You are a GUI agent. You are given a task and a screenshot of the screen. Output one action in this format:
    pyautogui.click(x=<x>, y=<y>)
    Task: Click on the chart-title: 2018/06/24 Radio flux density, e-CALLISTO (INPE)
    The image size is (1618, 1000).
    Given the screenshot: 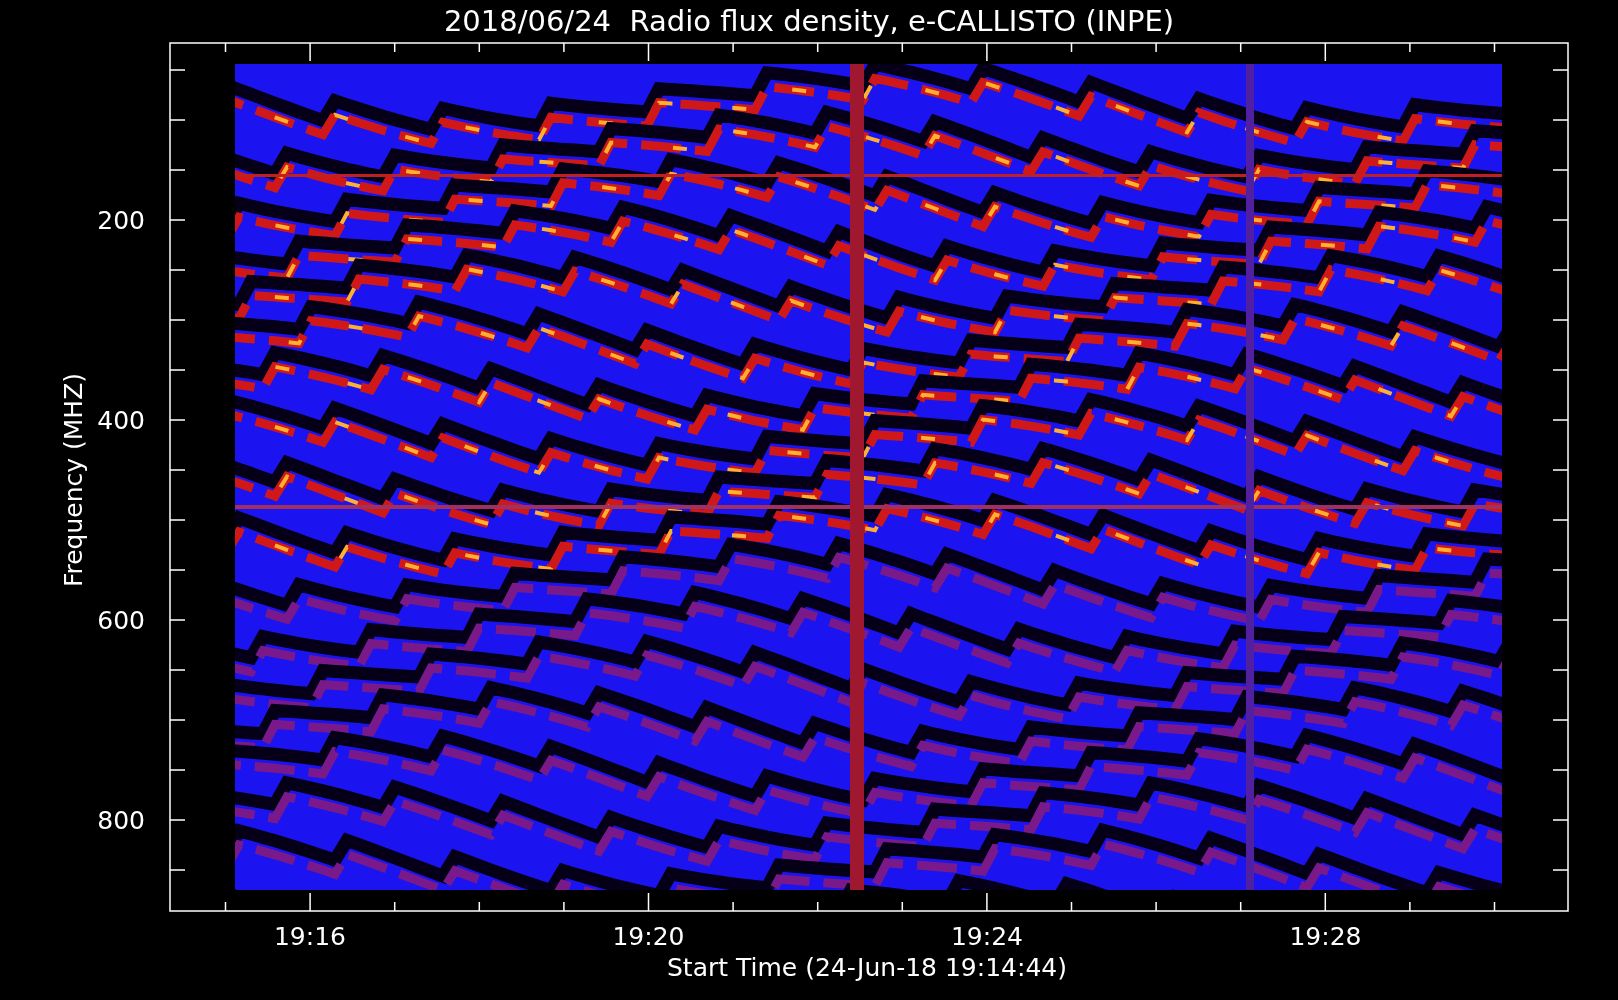 What is the action you would take?
    pyautogui.click(x=809, y=21)
    